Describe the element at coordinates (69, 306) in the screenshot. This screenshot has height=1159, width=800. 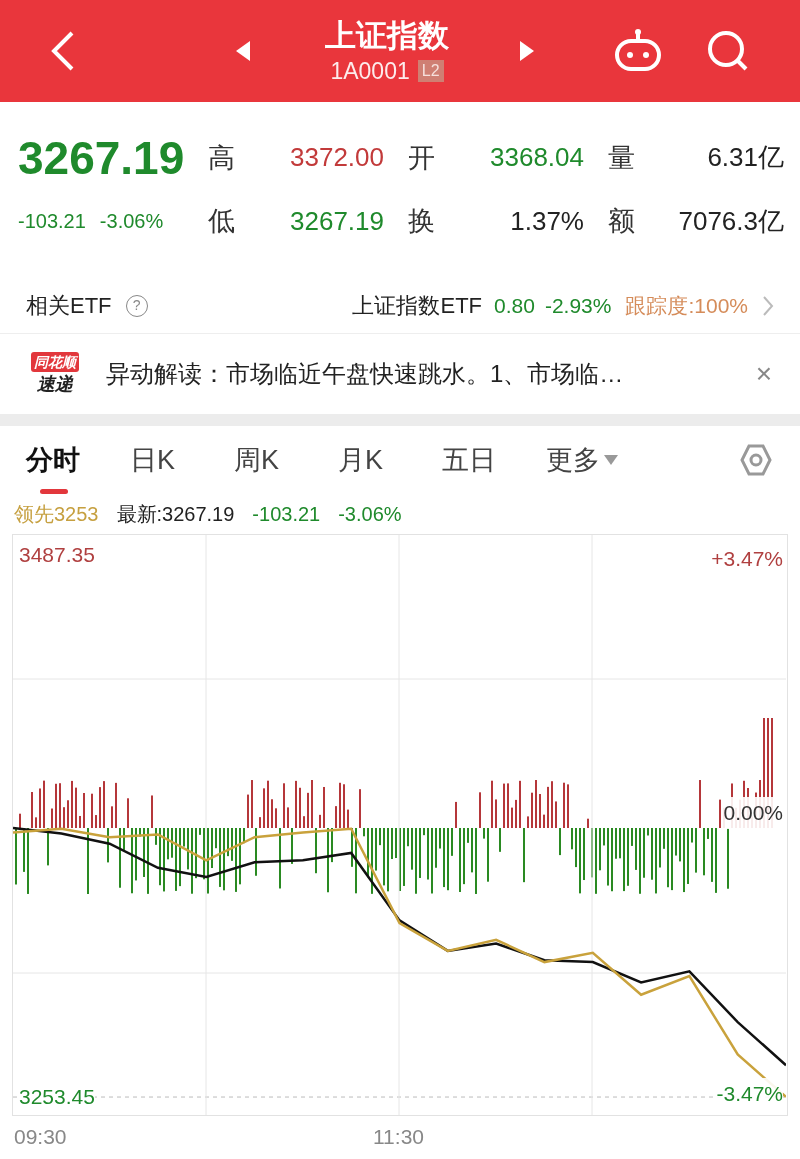
I see `etf-label: 相关ETF` at that location.